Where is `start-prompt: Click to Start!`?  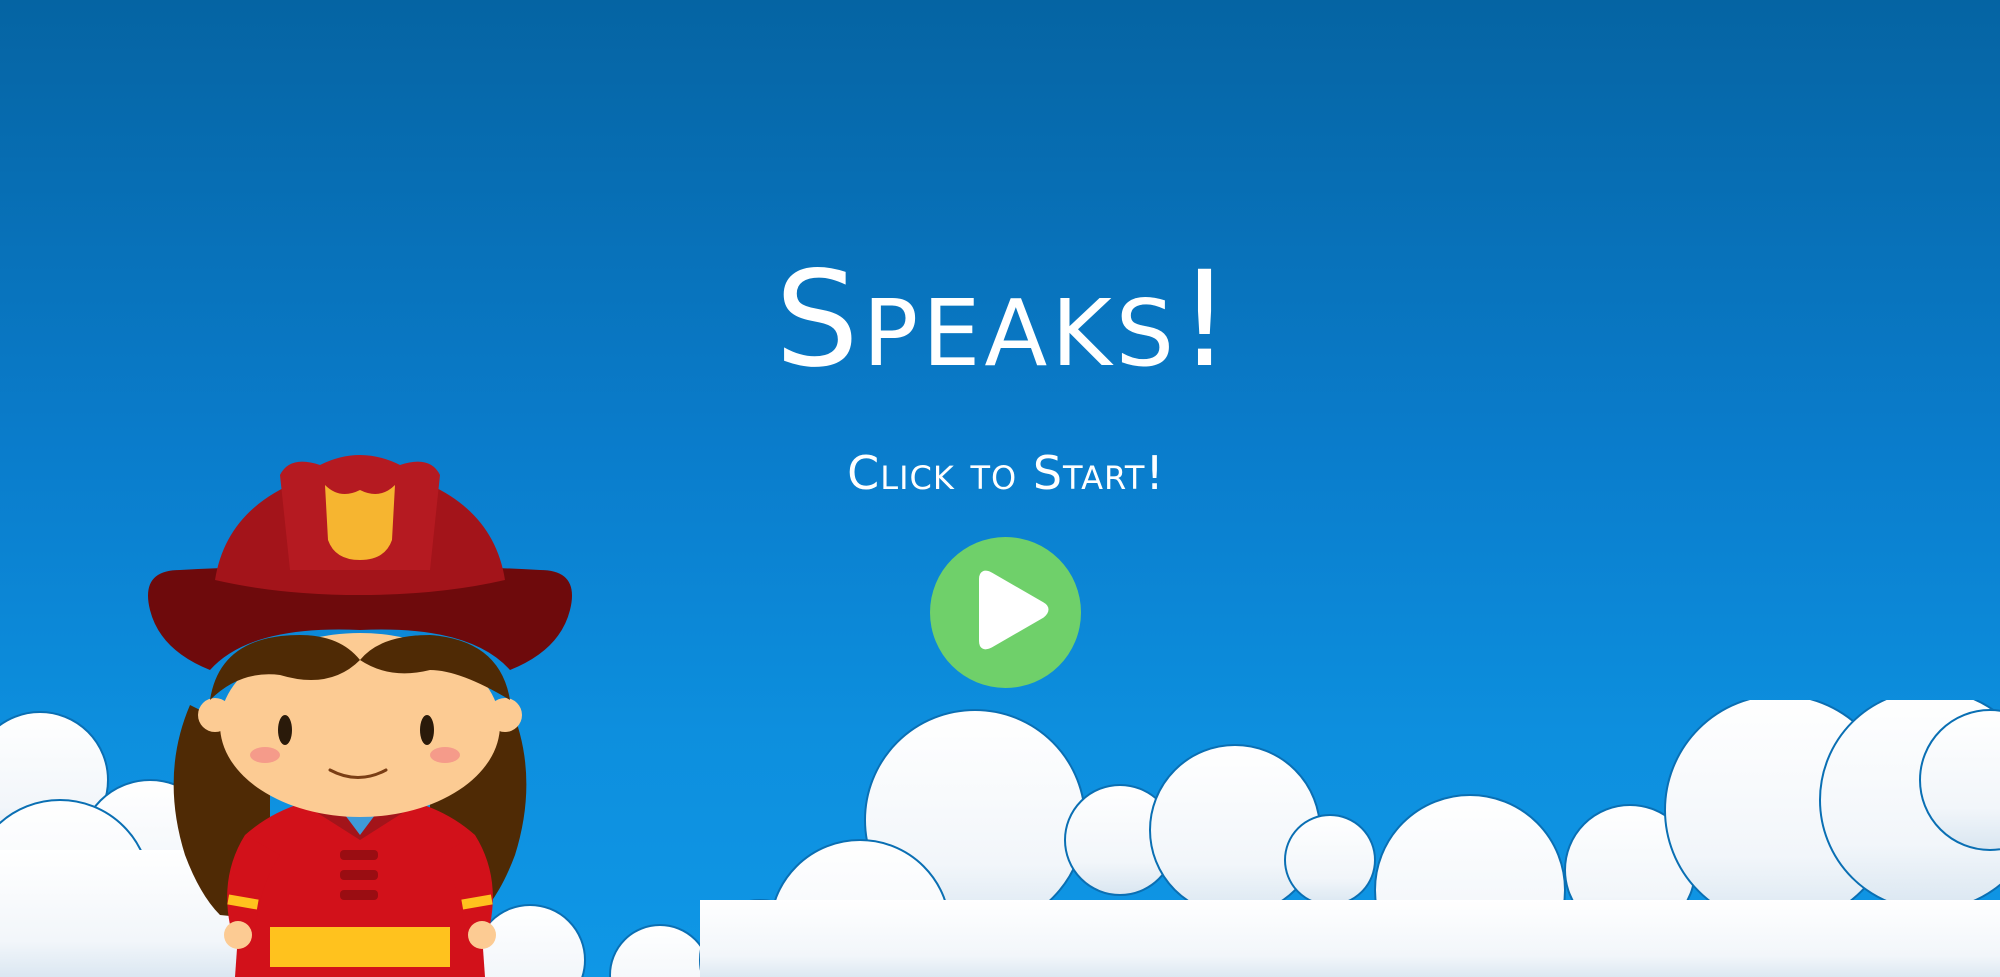 start-prompt: Click to Start! is located at coordinates (1000, 473).